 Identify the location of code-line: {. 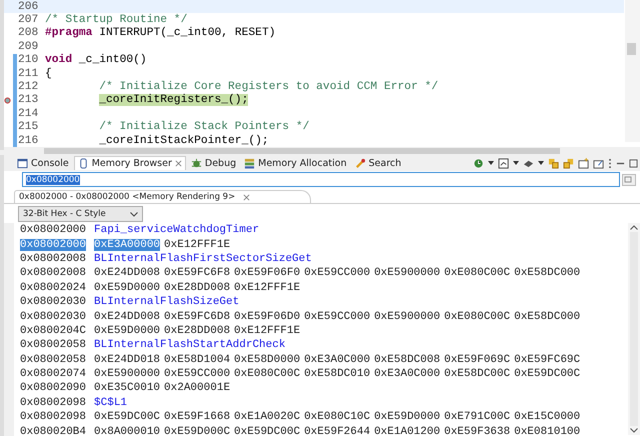
(48, 74).